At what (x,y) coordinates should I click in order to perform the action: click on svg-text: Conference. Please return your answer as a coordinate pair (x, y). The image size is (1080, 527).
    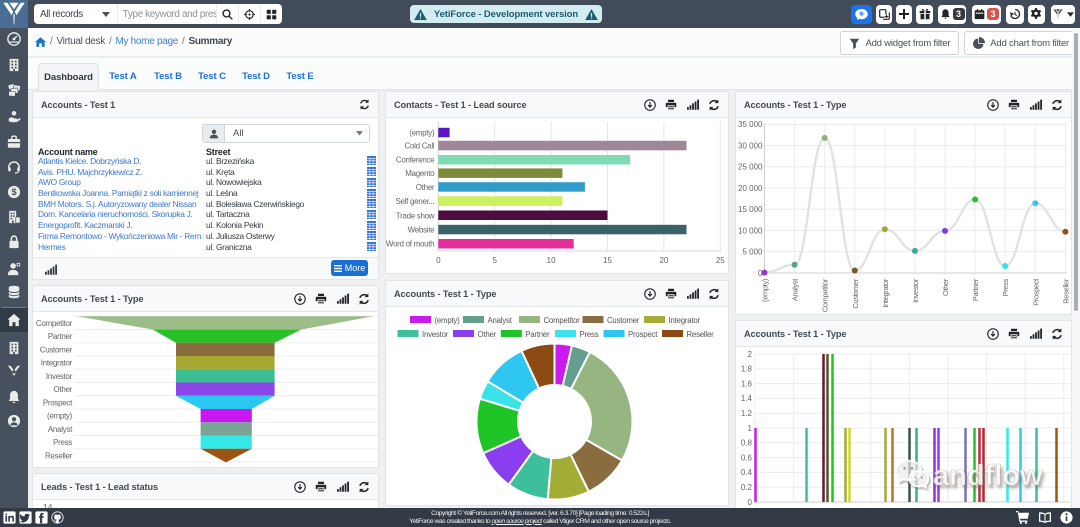
    Looking at the image, I should click on (415, 160).